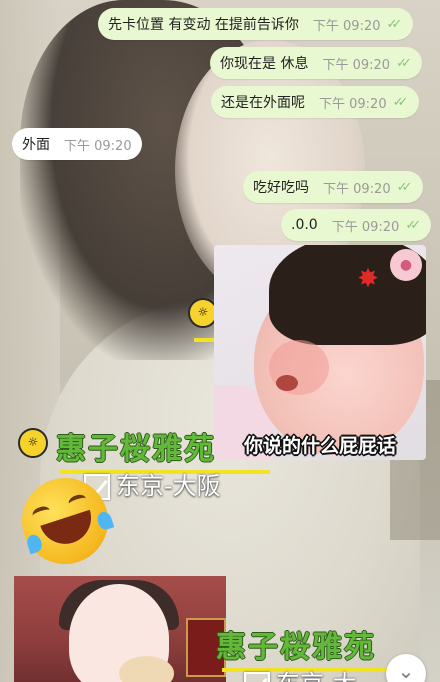  What do you see at coordinates (257, 677) in the screenshot?
I see `checkbox-icon` at bounding box center [257, 677].